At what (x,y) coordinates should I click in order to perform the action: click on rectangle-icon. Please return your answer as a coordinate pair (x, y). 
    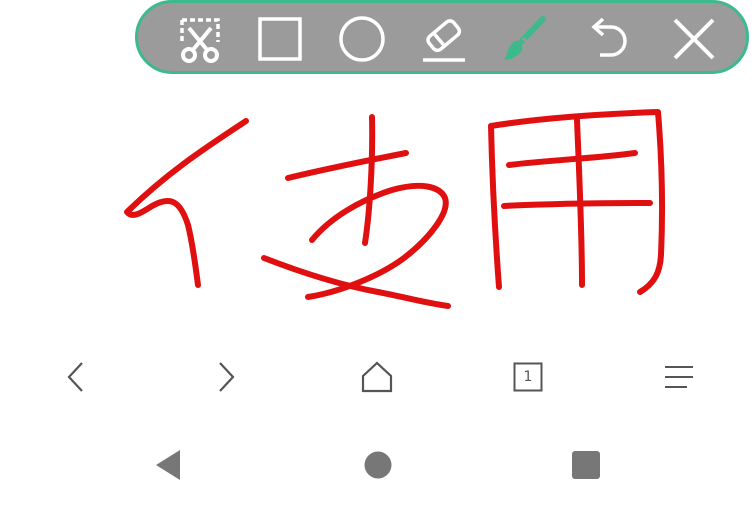
    Looking at the image, I should click on (280, 39).